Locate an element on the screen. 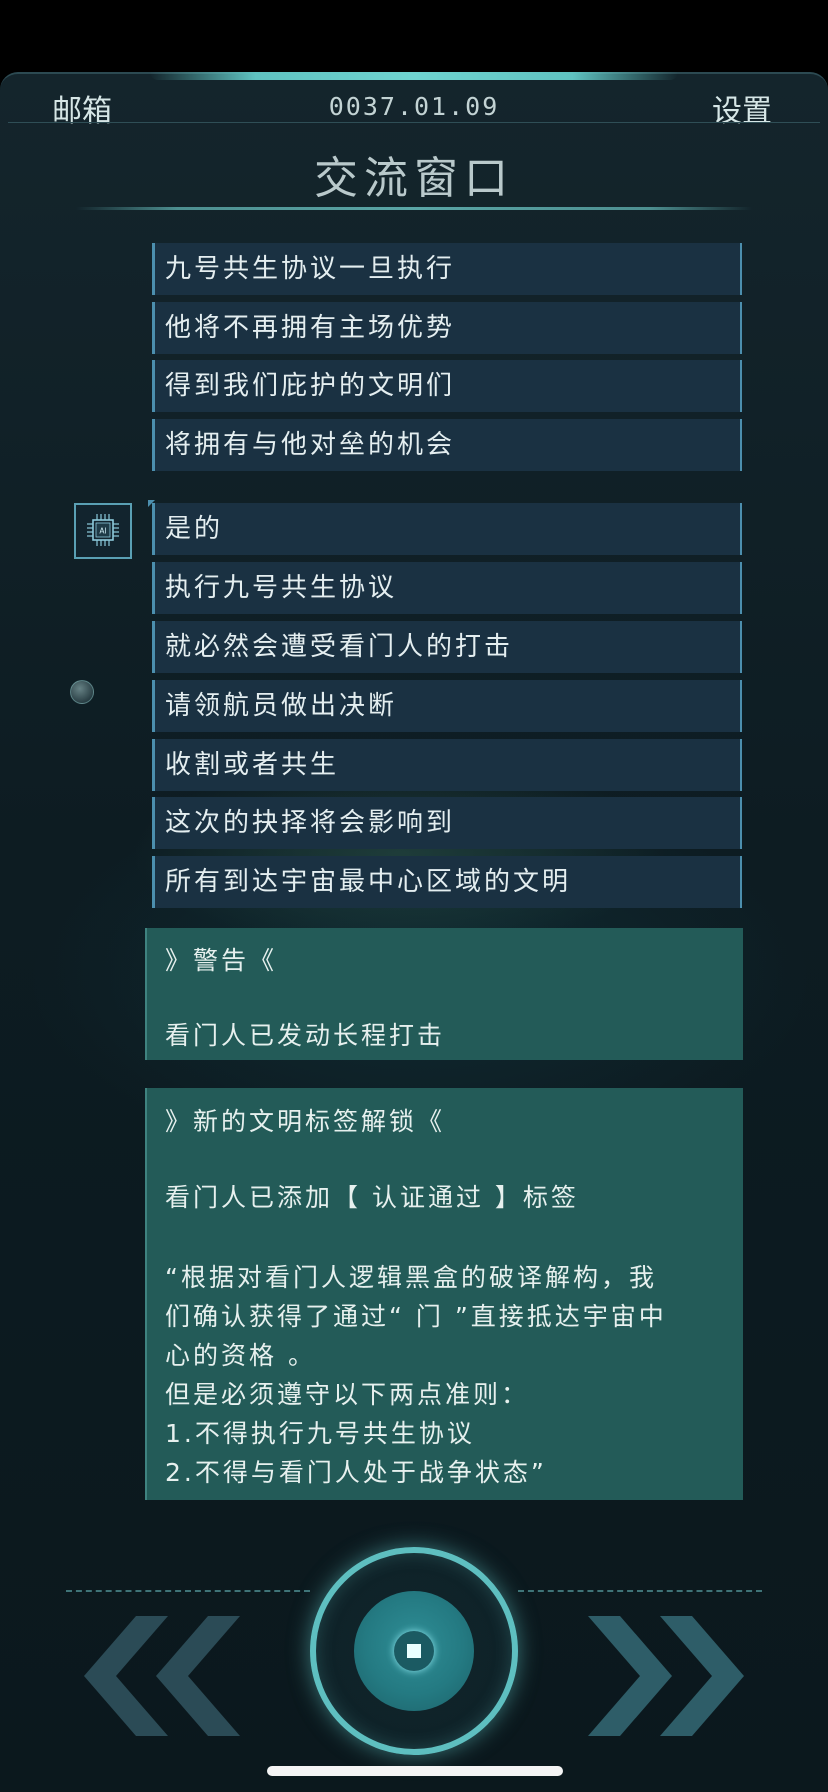  ai-message: 收割或者共生 is located at coordinates (447, 765).